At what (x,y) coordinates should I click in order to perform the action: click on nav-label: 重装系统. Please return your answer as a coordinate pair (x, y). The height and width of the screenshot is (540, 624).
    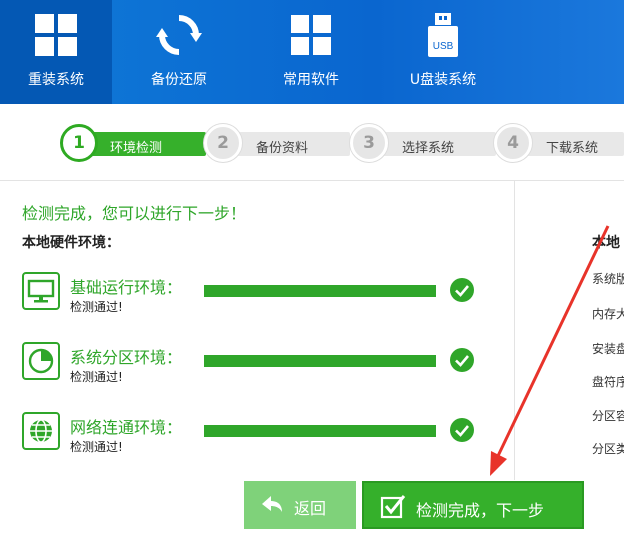
    Looking at the image, I should click on (56, 80).